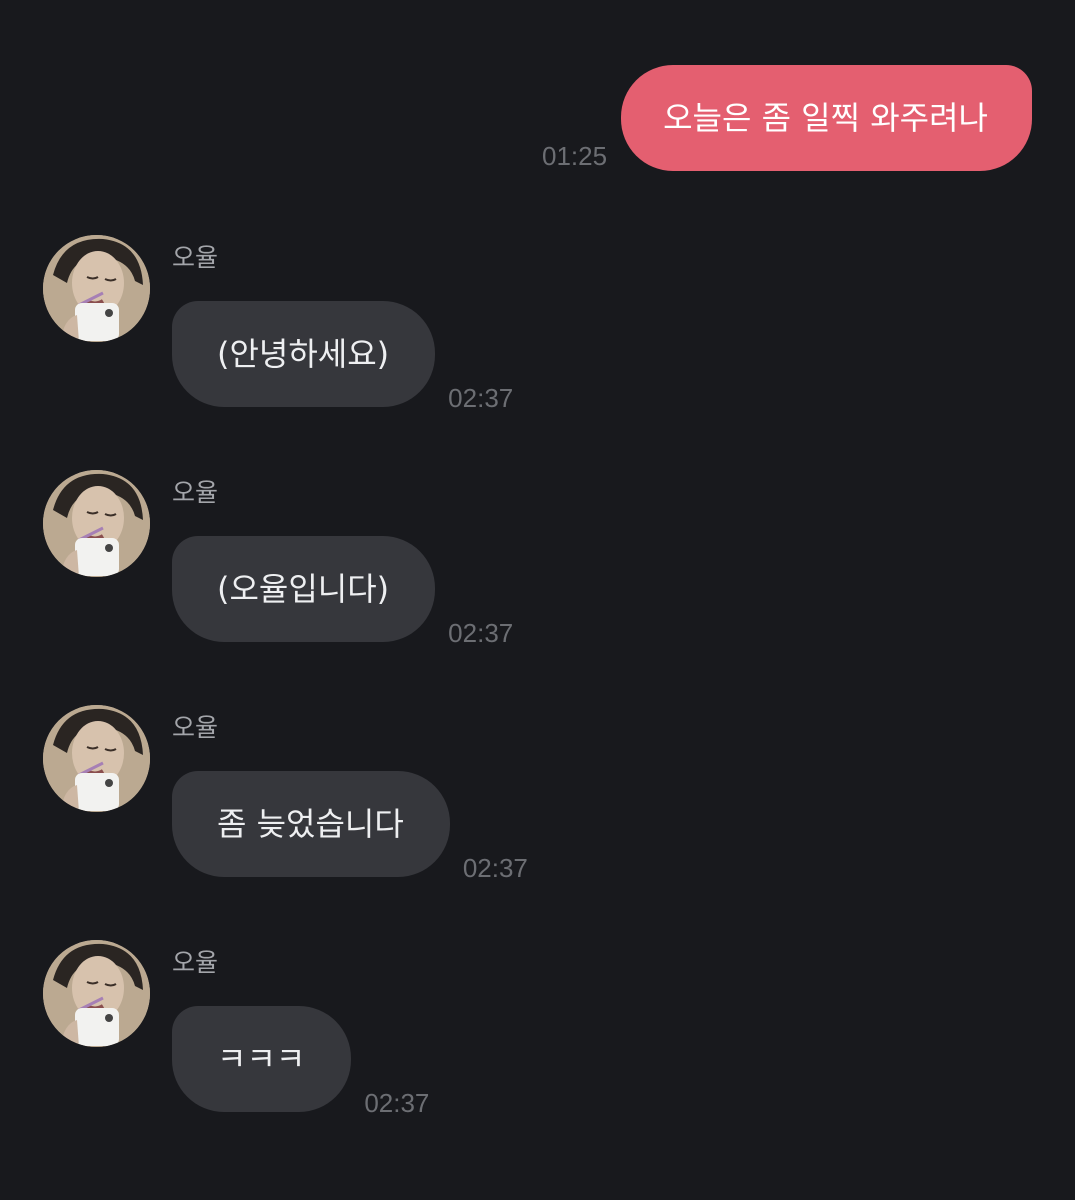  I want to click on incoming-message: 오율 ㅋㅋㅋ 02:37, so click(493, 1030).